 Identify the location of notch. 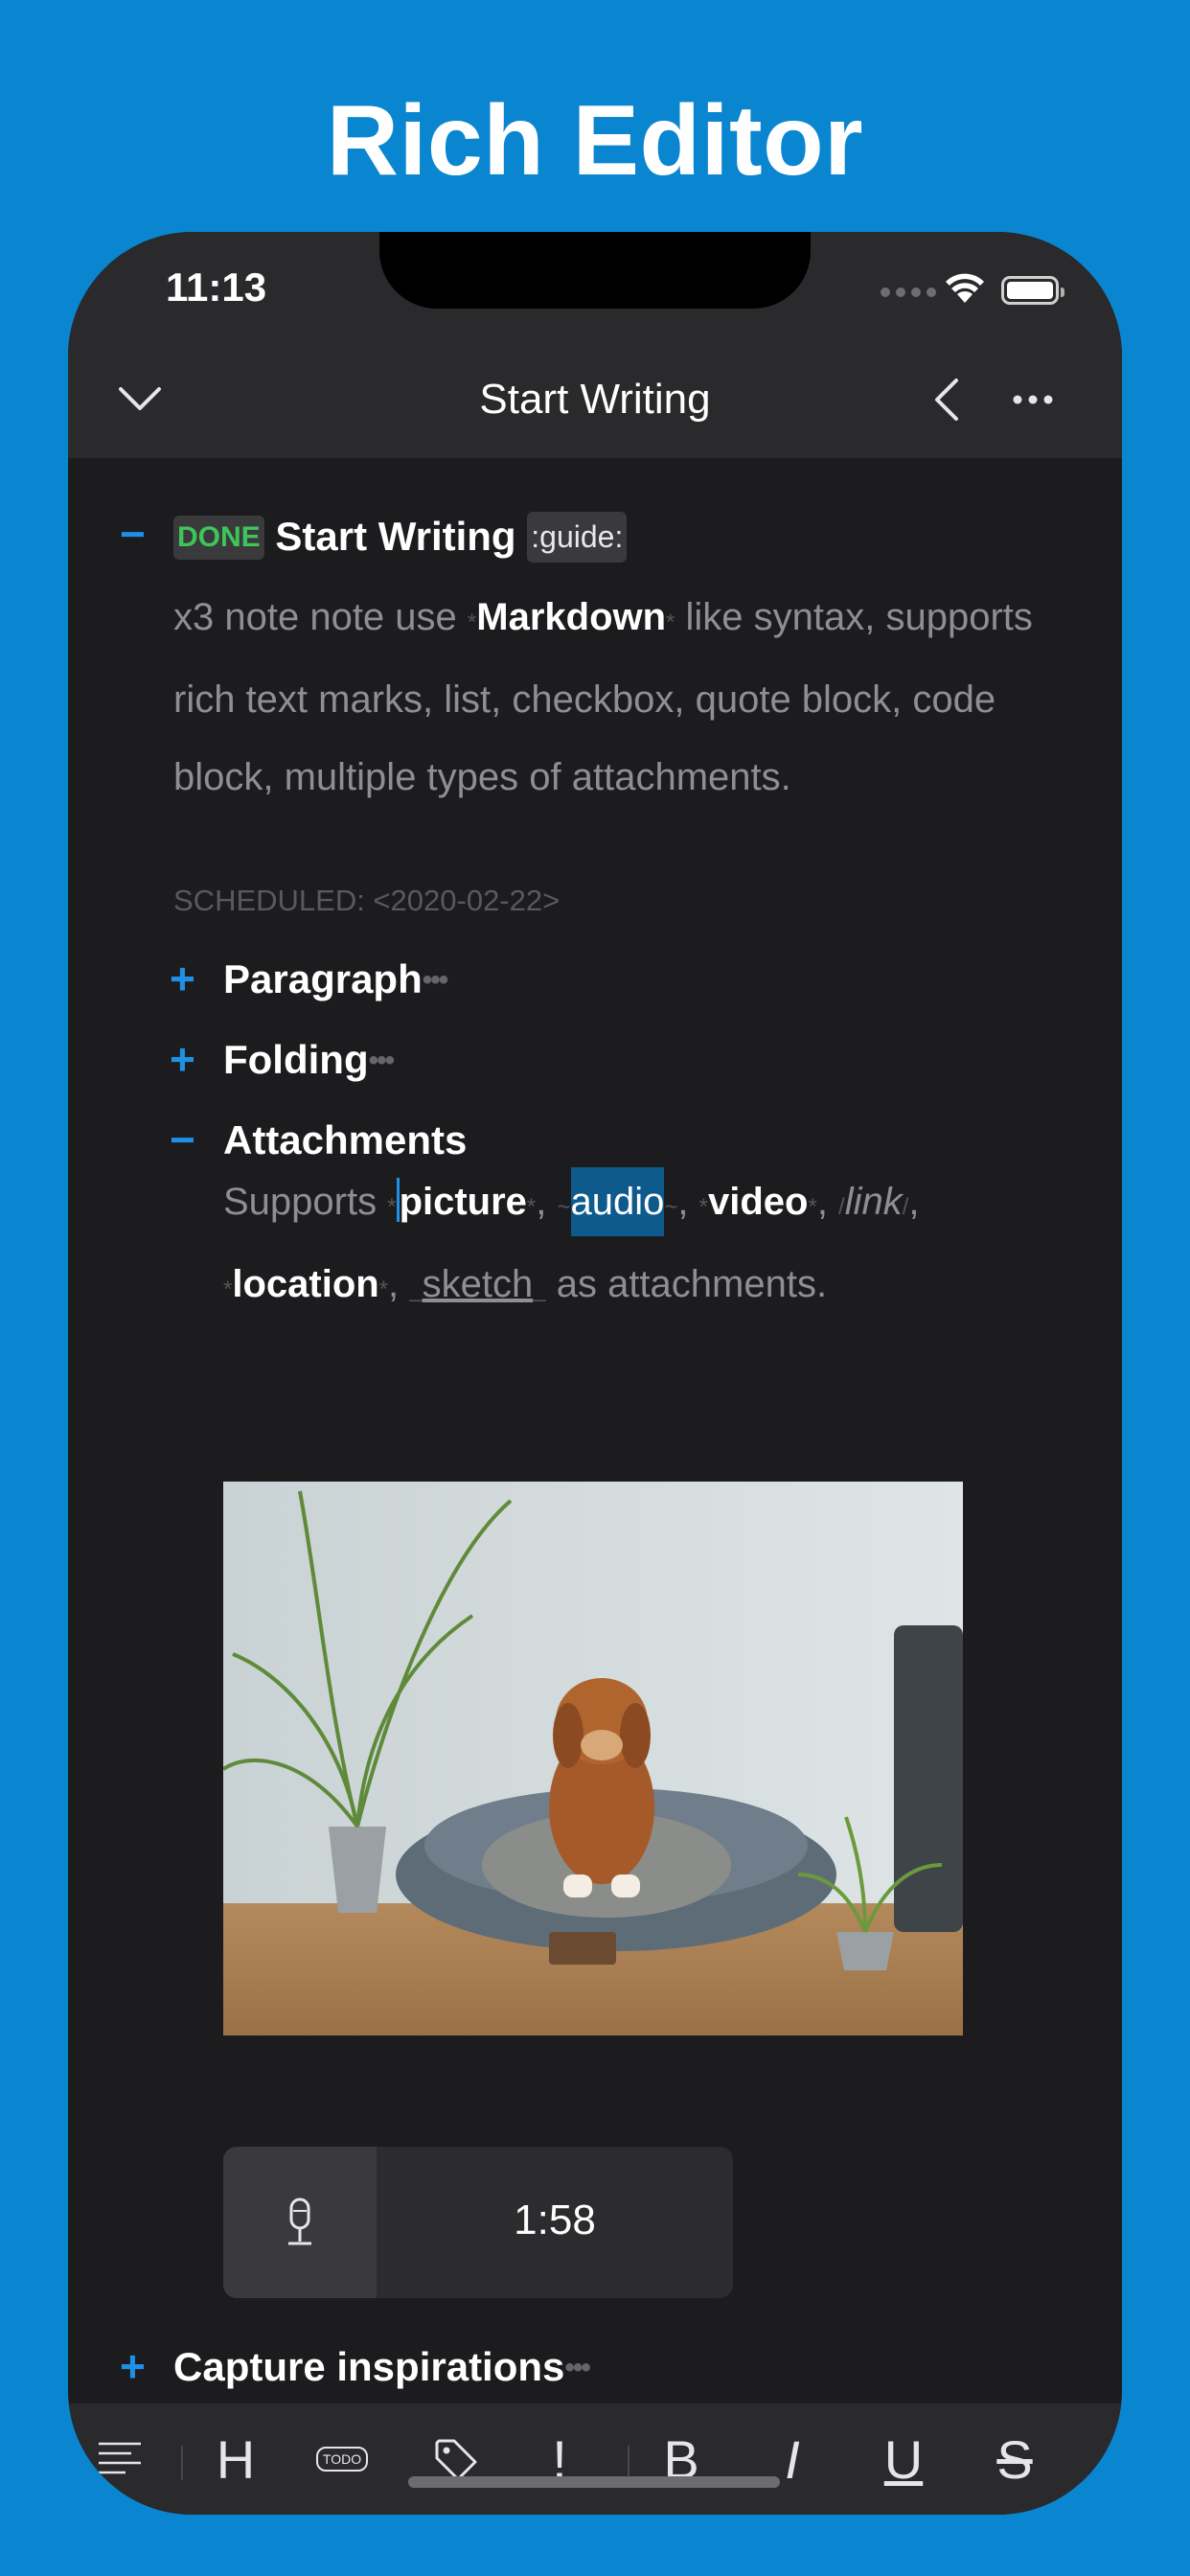
(595, 270).